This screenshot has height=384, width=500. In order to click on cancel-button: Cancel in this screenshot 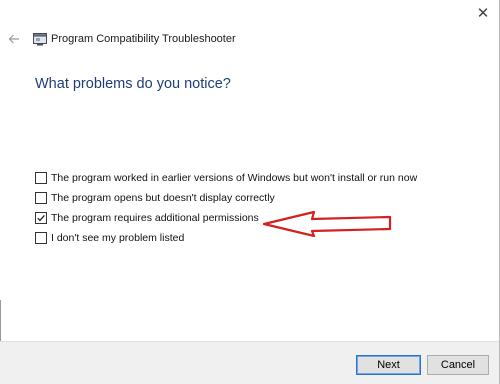, I will do `click(458, 365)`.